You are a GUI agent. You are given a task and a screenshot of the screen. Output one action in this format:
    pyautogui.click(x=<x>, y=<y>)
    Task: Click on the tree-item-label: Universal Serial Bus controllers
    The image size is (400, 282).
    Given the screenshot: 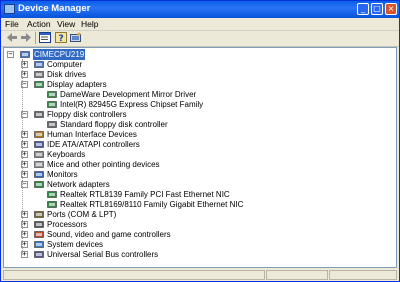 What is the action you would take?
    pyautogui.click(x=103, y=254)
    